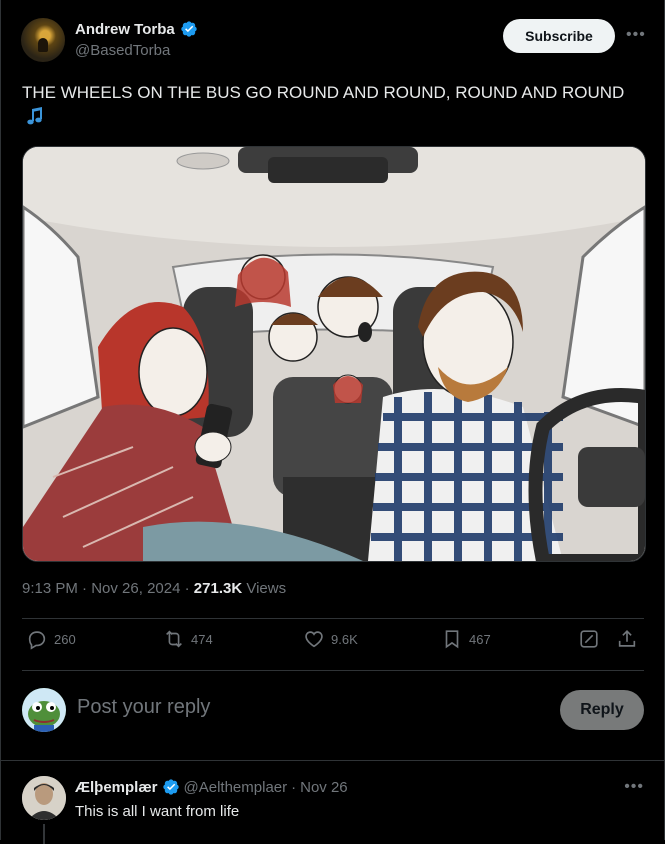  I want to click on reply-input: Post your reply, so click(143, 707).